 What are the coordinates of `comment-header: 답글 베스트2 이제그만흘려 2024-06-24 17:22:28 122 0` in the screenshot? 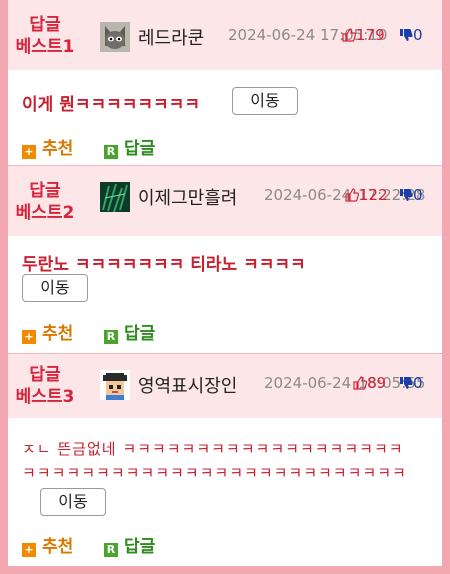 It's located at (225, 201).